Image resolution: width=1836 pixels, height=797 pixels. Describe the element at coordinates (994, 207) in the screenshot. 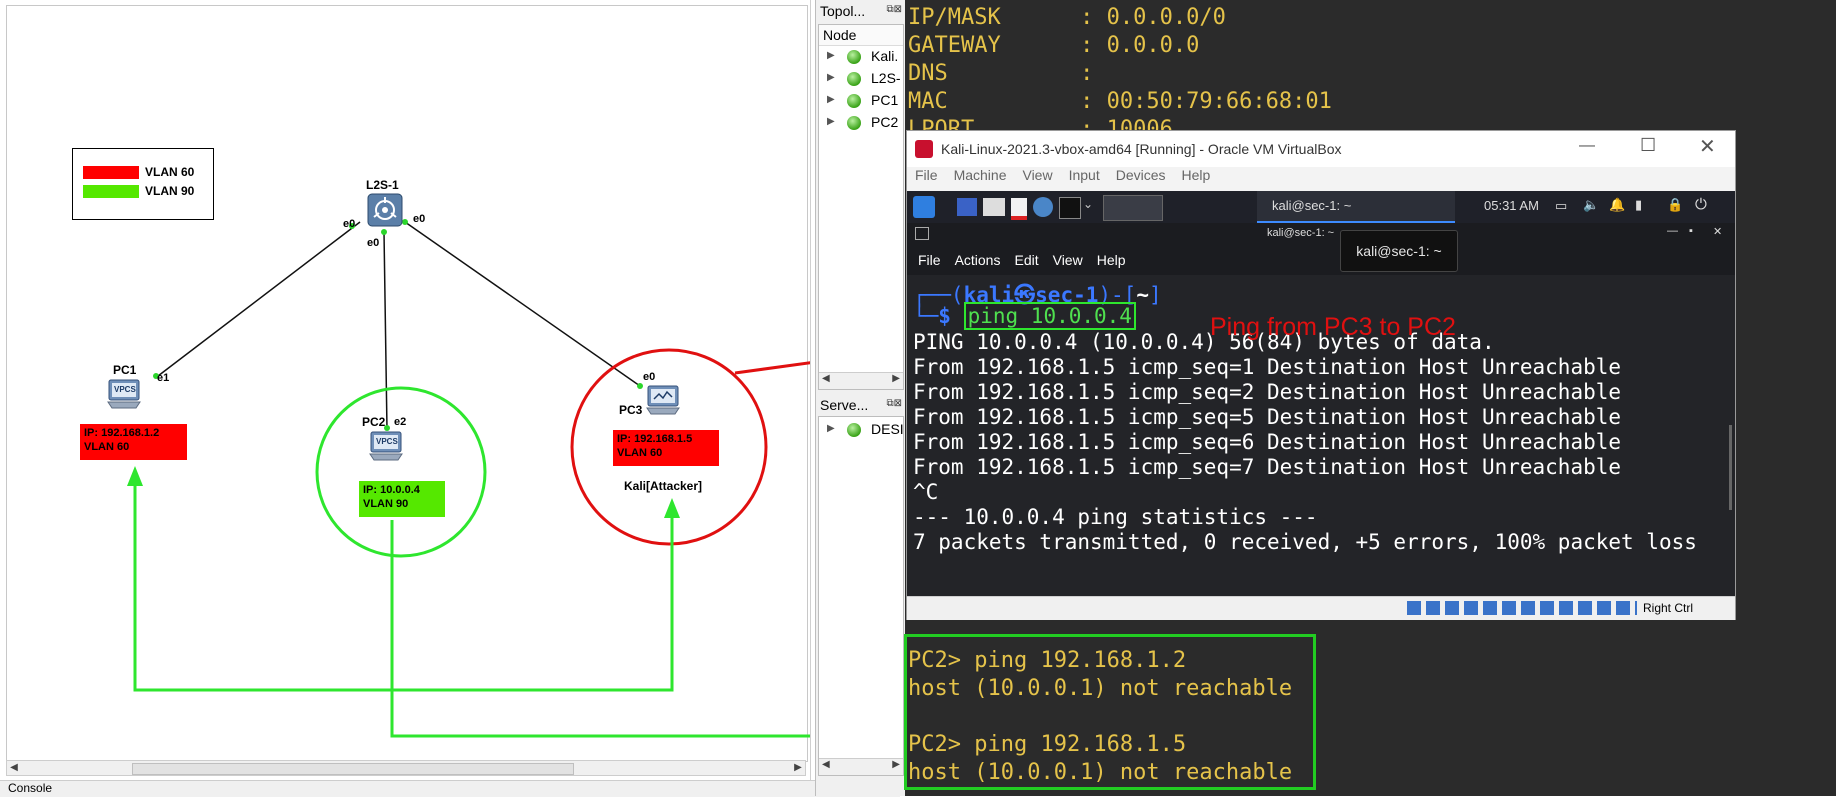

I see `files-icon` at that location.